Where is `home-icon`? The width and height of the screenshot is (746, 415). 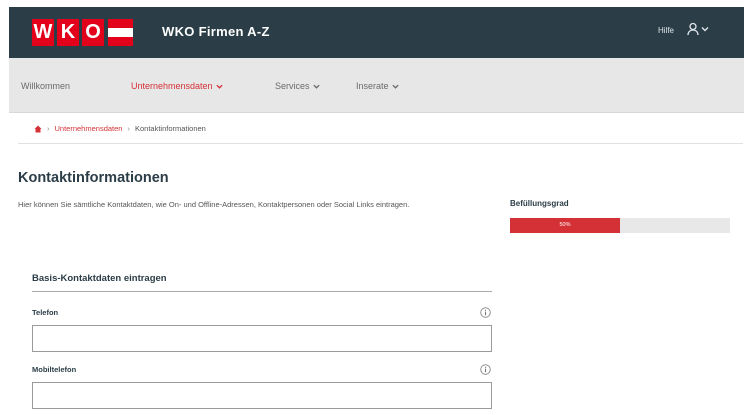
home-icon is located at coordinates (38, 129).